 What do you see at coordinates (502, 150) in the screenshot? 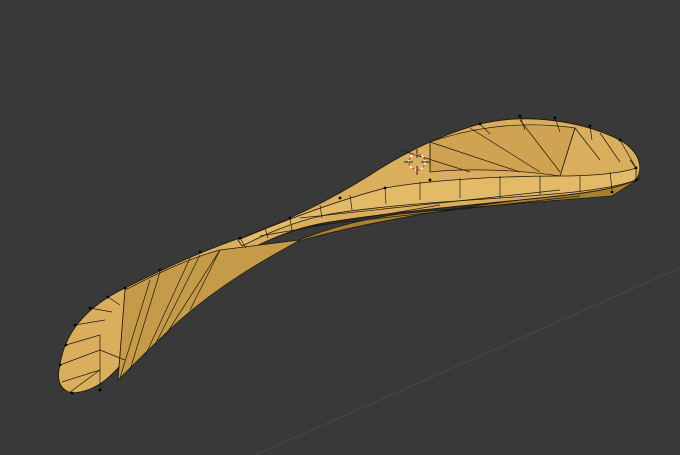
I see `mesh-right-inner` at bounding box center [502, 150].